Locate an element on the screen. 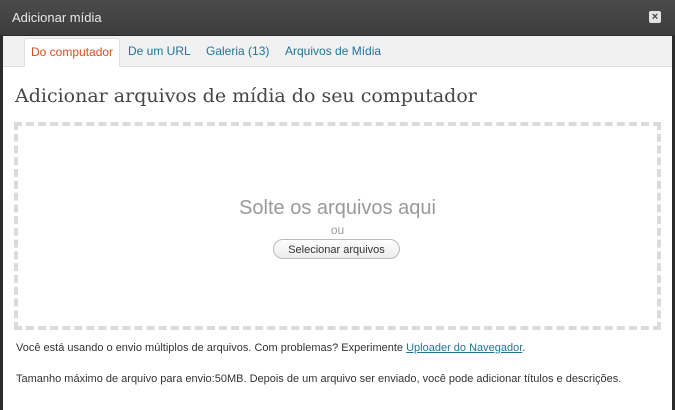 This screenshot has width=675, height=410. tab-galeria: Galeria (13) is located at coordinates (237, 51).